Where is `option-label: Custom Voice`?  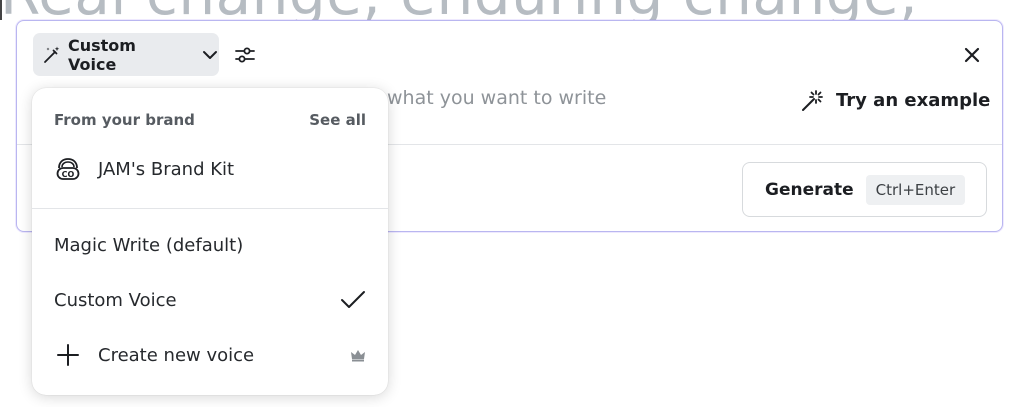
option-label: Custom Voice is located at coordinates (115, 300).